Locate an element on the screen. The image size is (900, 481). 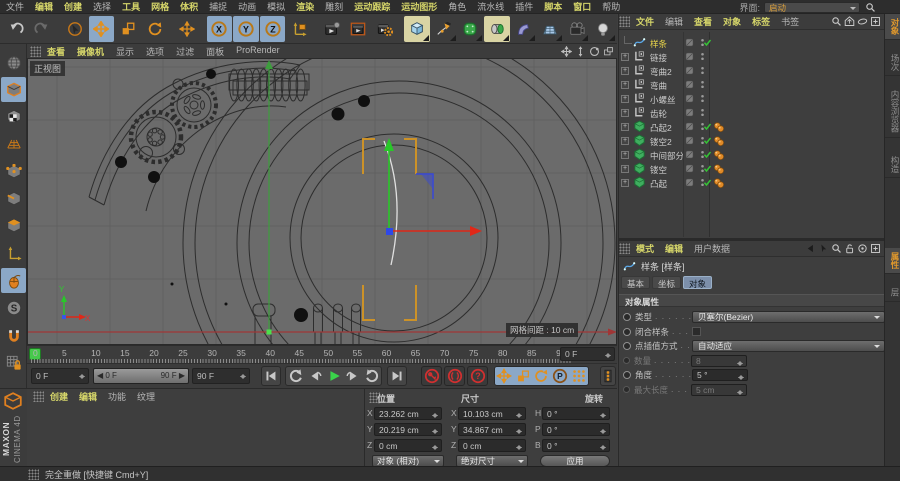
coords-field-旋转-B: 0 ° is located at coordinates (576, 445).